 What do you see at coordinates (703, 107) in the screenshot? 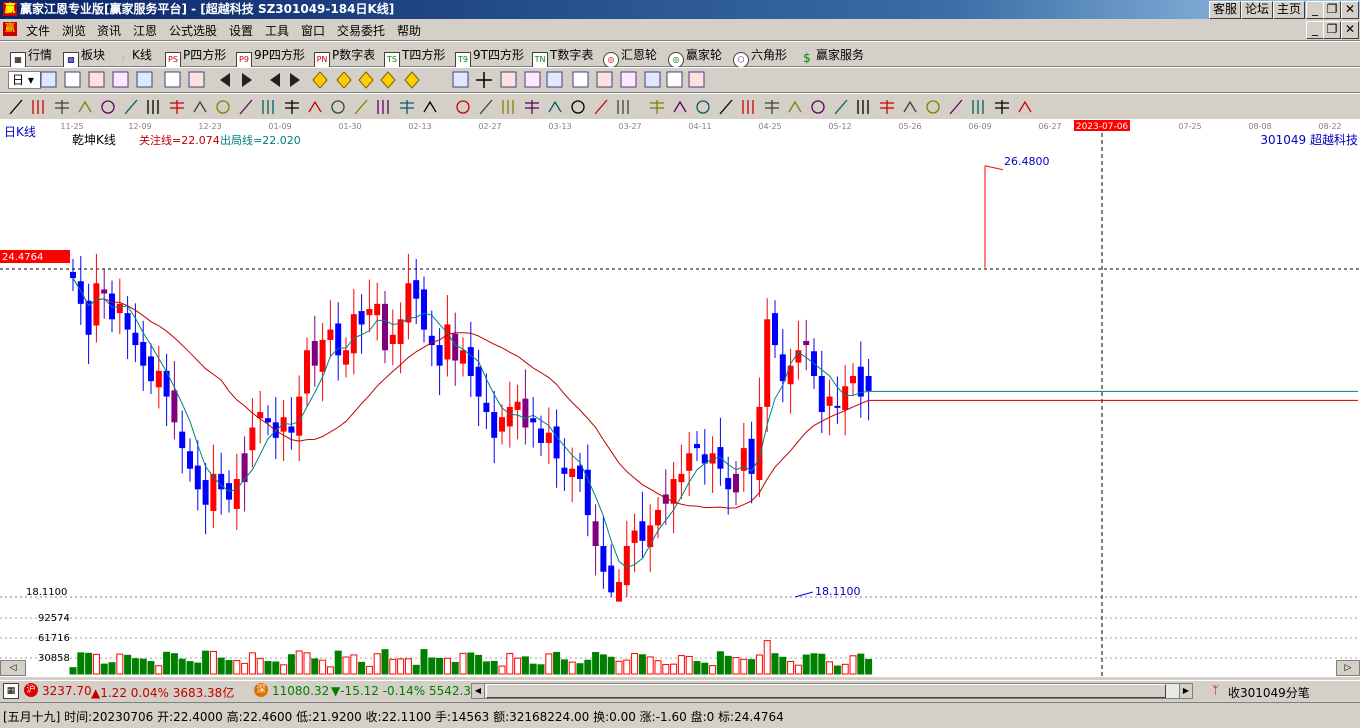
I see `drawing-tool-30-icon` at bounding box center [703, 107].